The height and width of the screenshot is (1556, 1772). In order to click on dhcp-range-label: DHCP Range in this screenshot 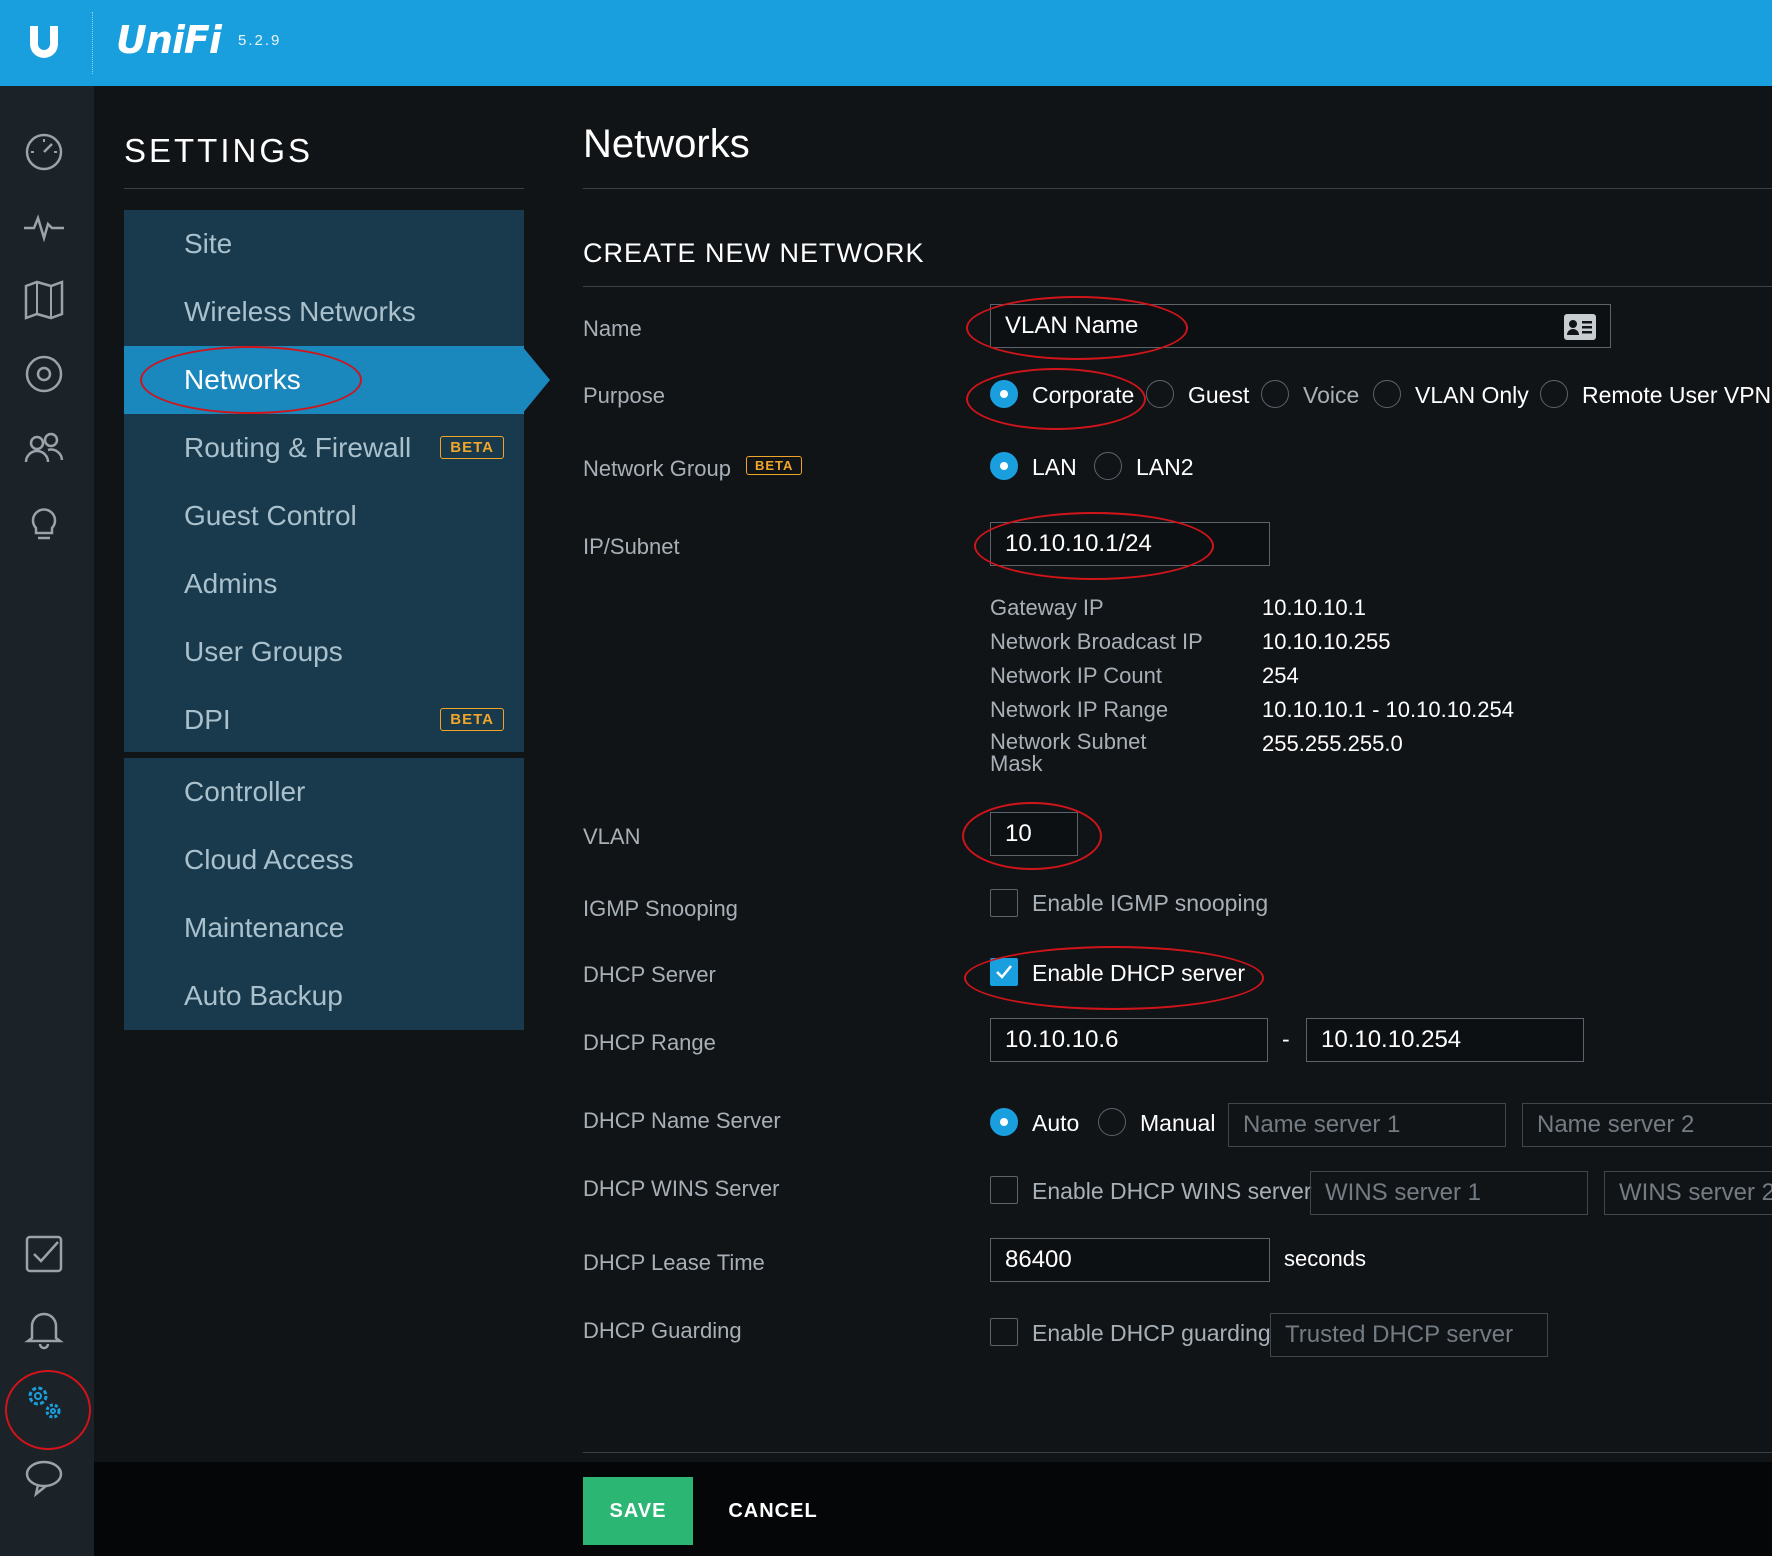, I will do `click(649, 1042)`.